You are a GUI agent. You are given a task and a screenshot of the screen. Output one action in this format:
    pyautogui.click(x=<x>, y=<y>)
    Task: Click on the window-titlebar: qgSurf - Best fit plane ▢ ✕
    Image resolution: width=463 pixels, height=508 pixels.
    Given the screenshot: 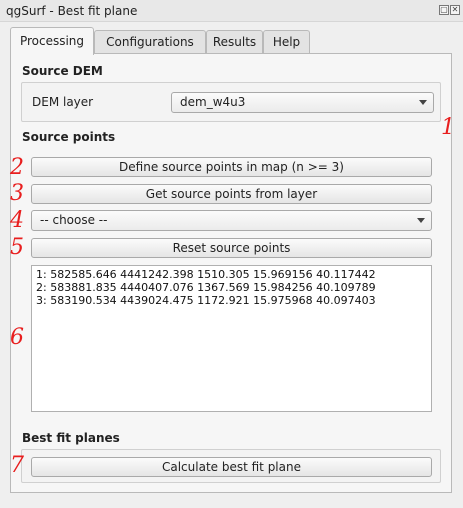 What is the action you would take?
    pyautogui.click(x=231, y=11)
    